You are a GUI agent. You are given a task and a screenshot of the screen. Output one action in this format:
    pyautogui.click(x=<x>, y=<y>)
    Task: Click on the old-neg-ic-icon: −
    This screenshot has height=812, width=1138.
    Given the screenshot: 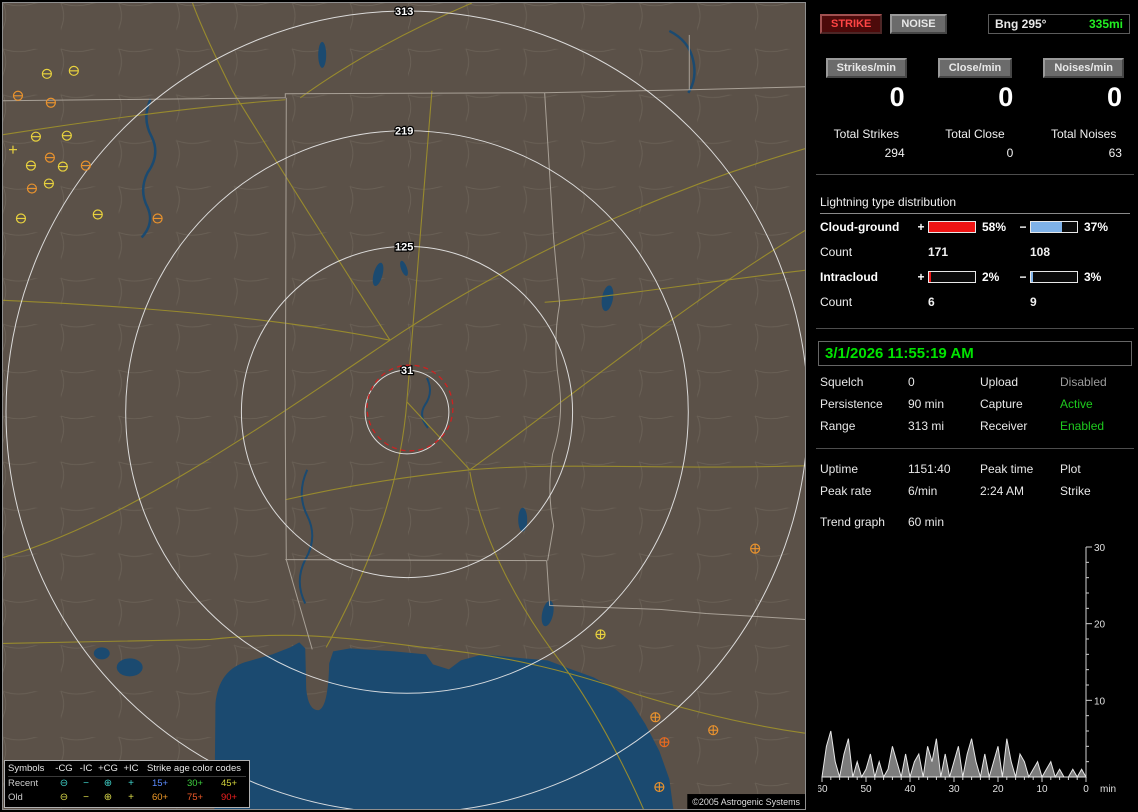 What is the action you would take?
    pyautogui.click(x=86, y=797)
    